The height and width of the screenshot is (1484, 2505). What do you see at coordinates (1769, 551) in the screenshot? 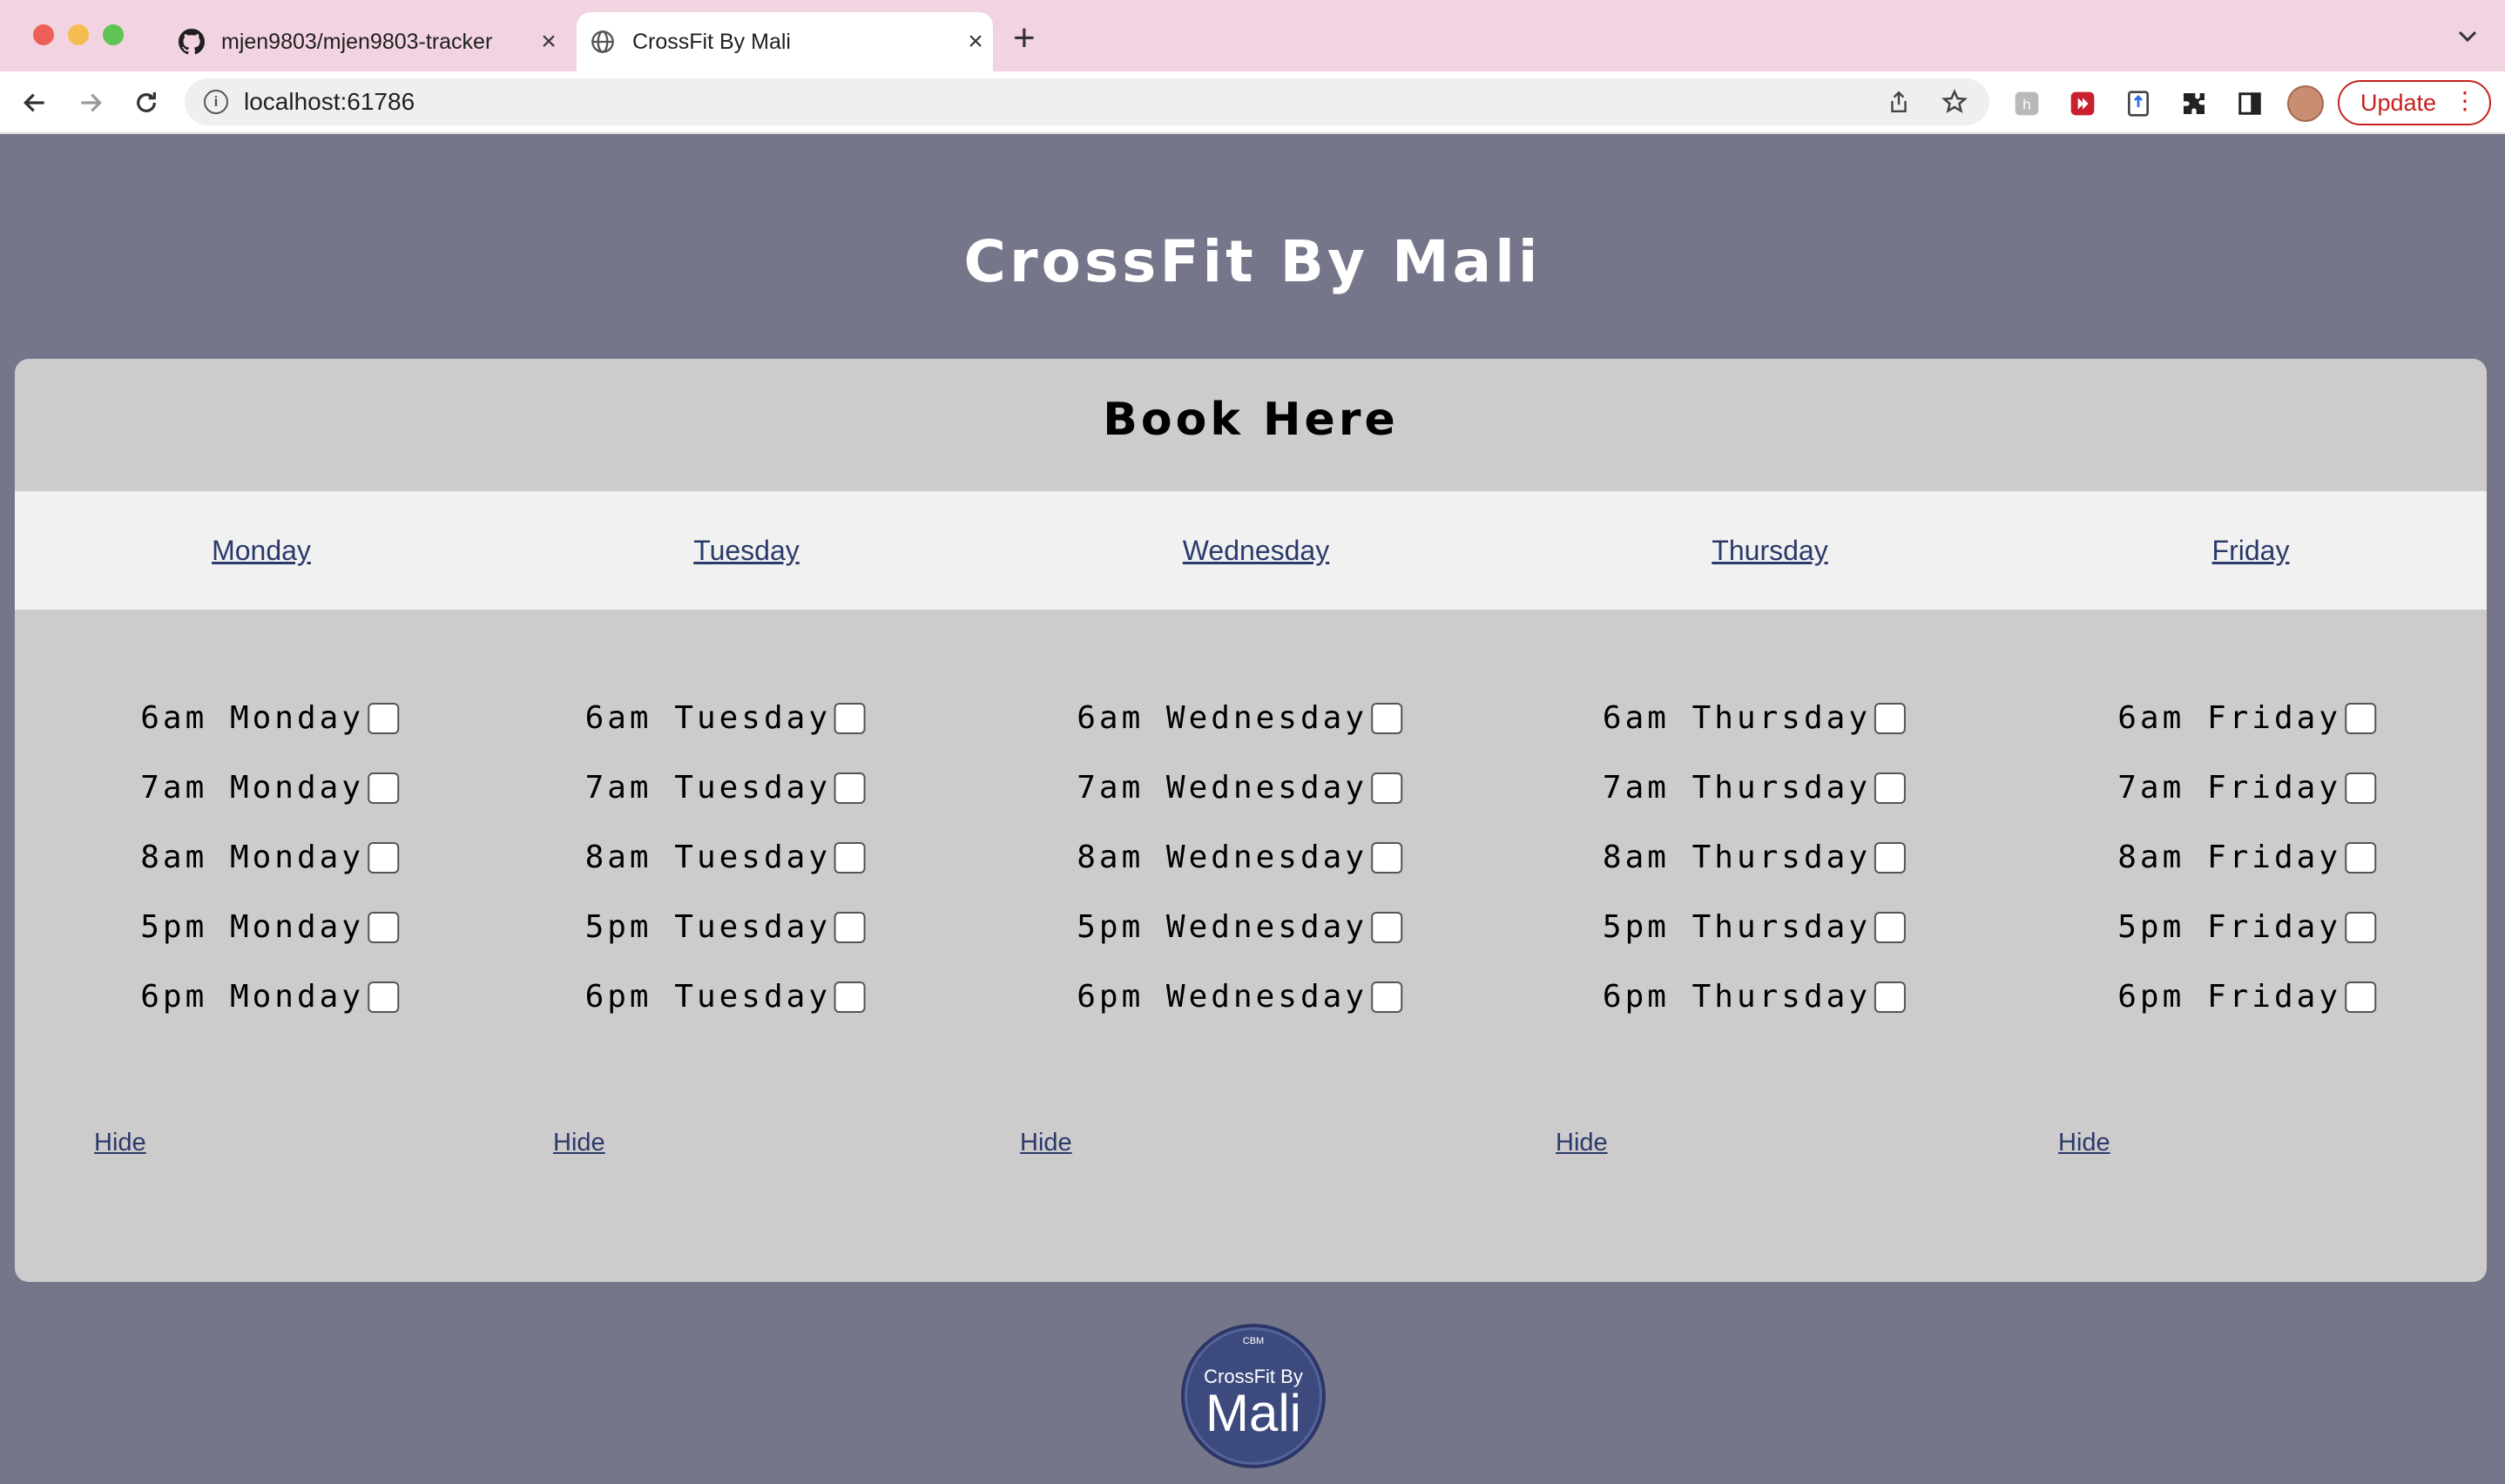
I see `day-link-thursday: Thursday` at bounding box center [1769, 551].